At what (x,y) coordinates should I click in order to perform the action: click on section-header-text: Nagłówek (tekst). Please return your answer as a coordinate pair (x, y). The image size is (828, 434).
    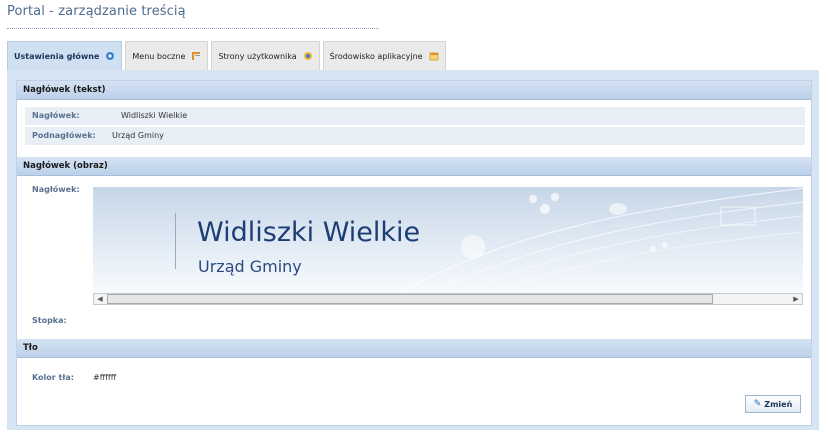
    Looking at the image, I should click on (414, 90).